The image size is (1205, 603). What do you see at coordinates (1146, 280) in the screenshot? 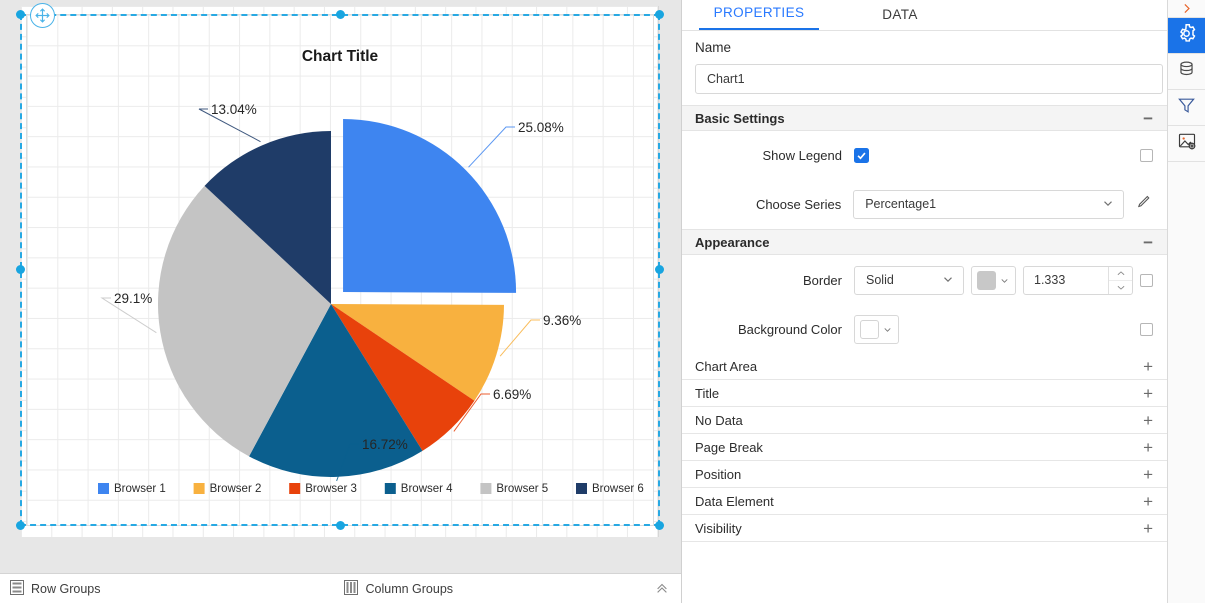
I see `border-expression-checkbox` at bounding box center [1146, 280].